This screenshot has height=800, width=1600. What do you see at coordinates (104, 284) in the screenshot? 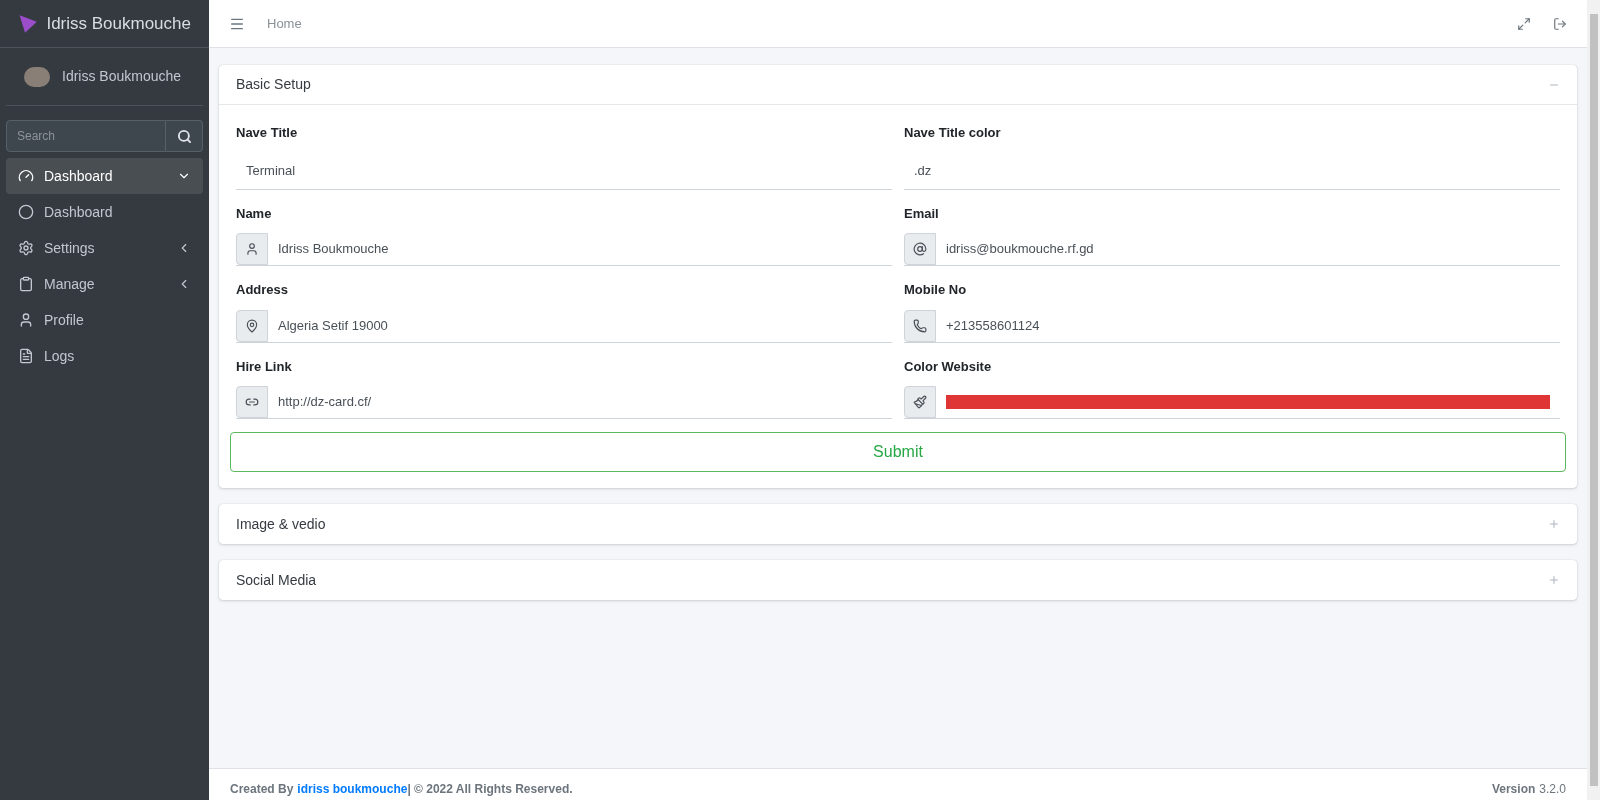
I see `sidebar-item: Manage` at bounding box center [104, 284].